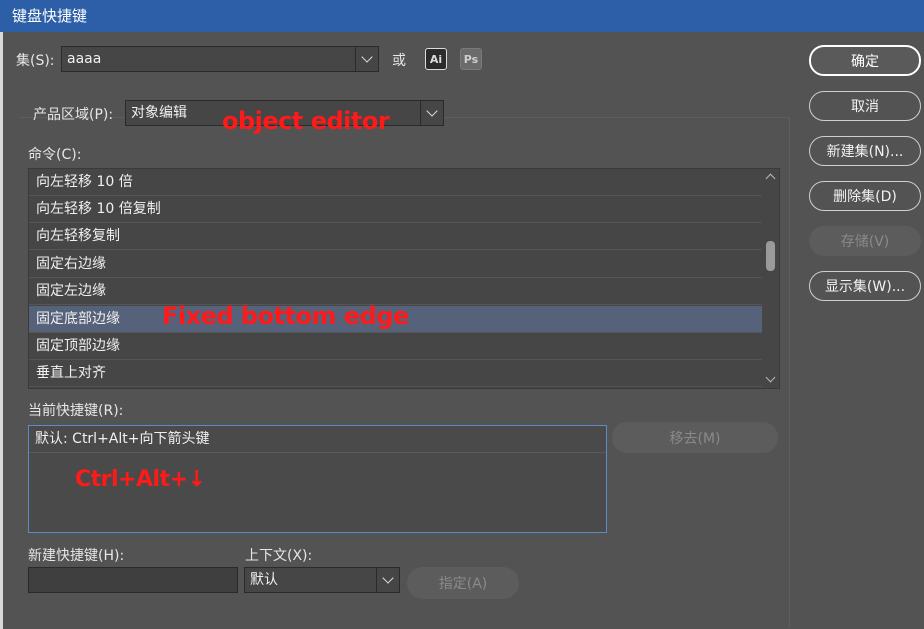 This screenshot has height=629, width=924. What do you see at coordinates (76, 411) in the screenshot?
I see `current-shortcuts-label: 当前快捷键(R):` at bounding box center [76, 411].